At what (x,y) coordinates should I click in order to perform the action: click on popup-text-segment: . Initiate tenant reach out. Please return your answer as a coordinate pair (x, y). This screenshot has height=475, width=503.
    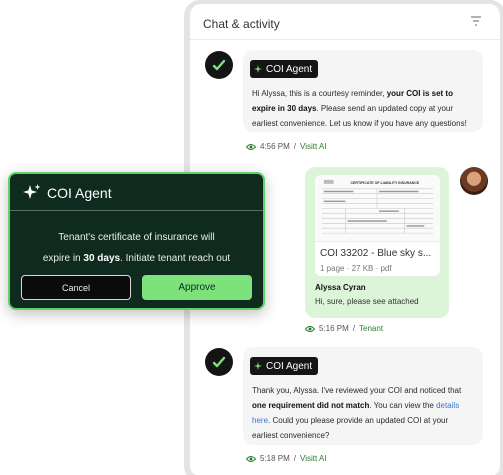
    Looking at the image, I should click on (175, 258).